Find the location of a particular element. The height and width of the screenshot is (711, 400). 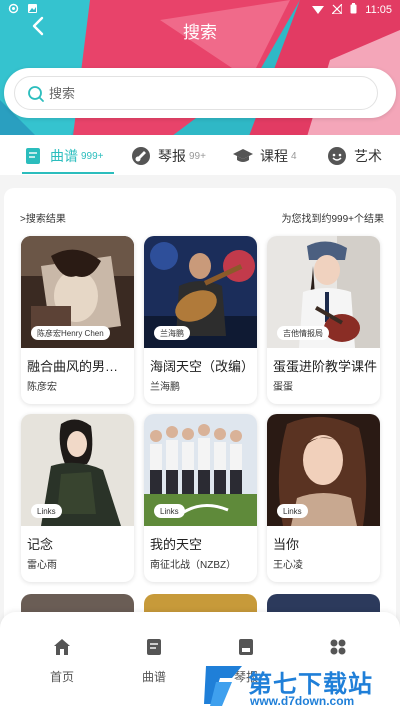

result-title: 海阔天空（改编） is located at coordinates (202, 366).